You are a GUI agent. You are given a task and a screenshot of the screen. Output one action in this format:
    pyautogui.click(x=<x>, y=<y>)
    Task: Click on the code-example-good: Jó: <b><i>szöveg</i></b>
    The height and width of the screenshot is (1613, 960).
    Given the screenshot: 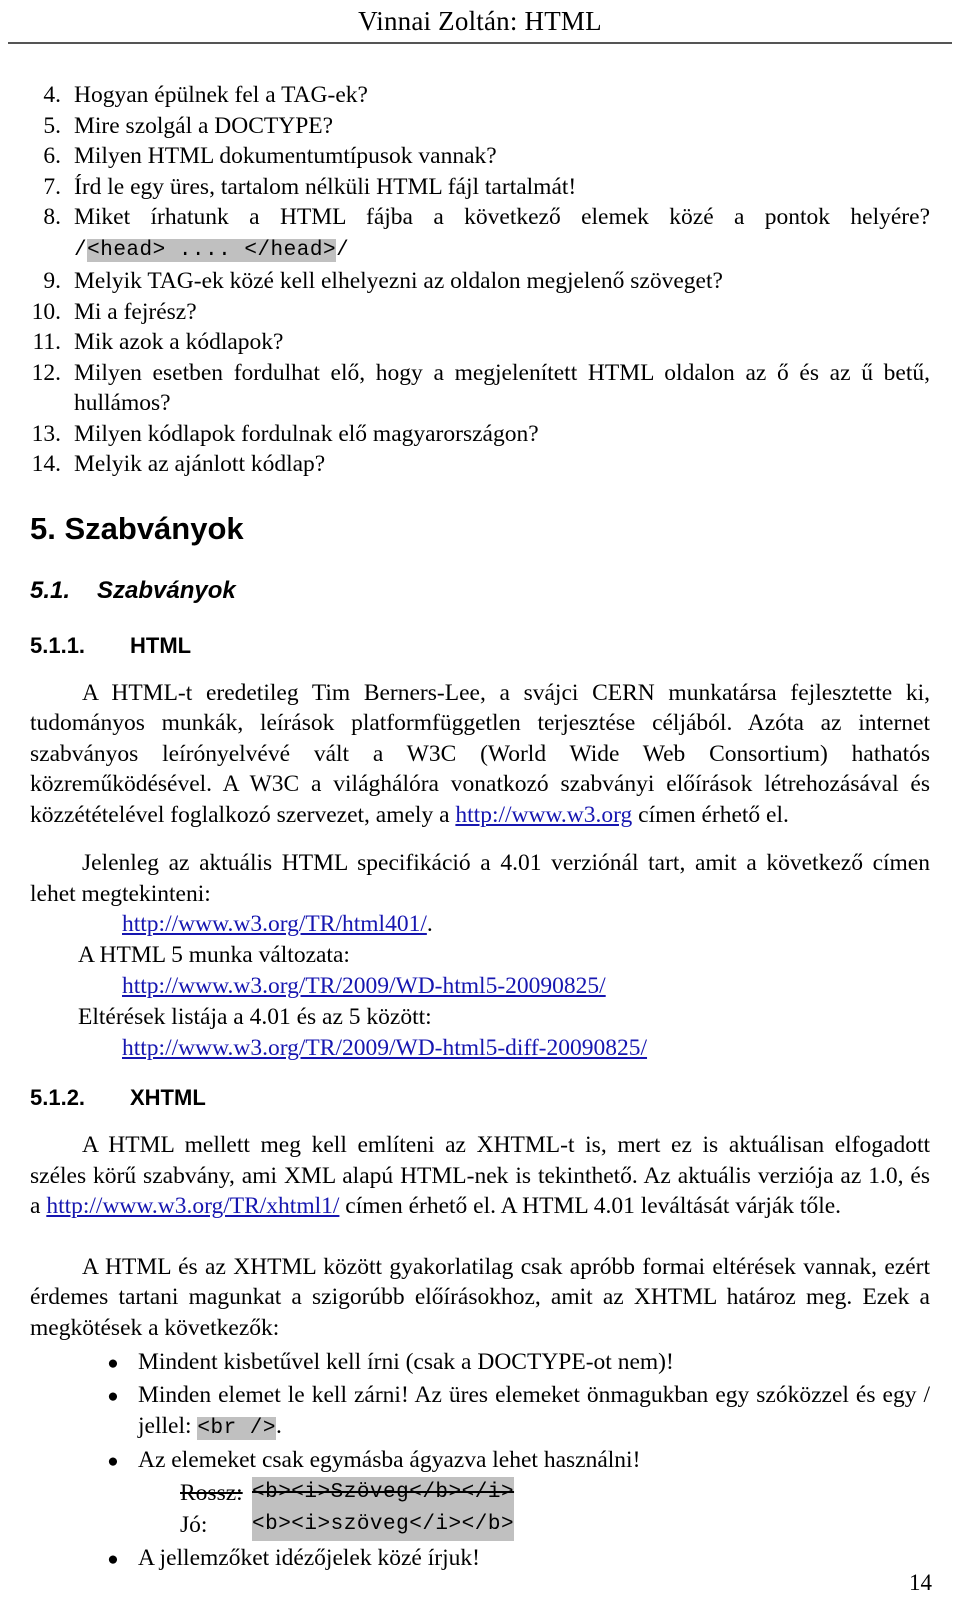 What is the action you would take?
    pyautogui.click(x=480, y=1525)
    